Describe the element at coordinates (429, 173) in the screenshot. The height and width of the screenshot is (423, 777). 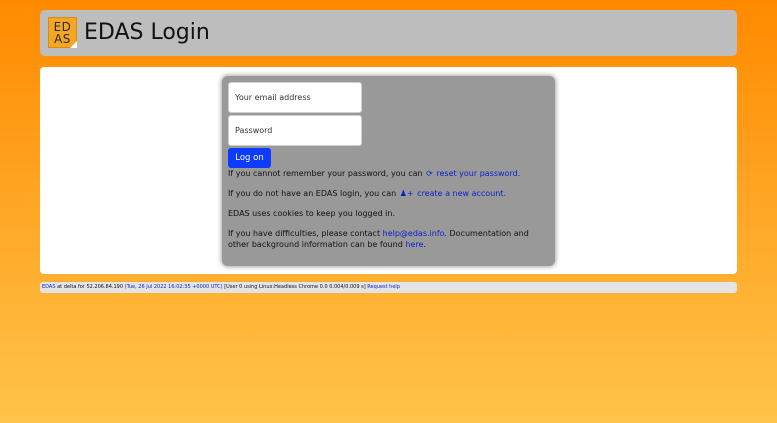
I see `refresh-icon: ⟳` at that location.